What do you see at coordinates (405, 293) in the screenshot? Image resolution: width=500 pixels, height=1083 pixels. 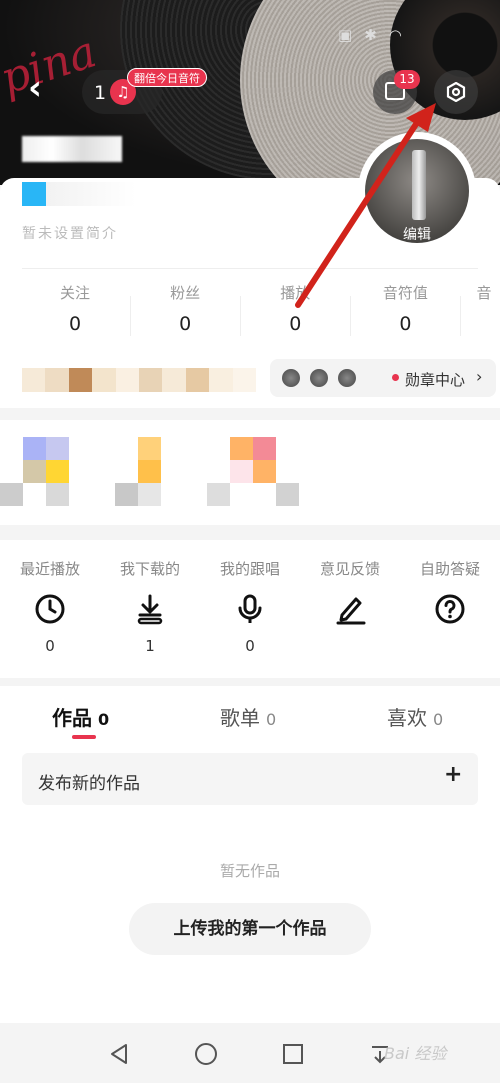 I see `stat-label: 音符值` at bounding box center [405, 293].